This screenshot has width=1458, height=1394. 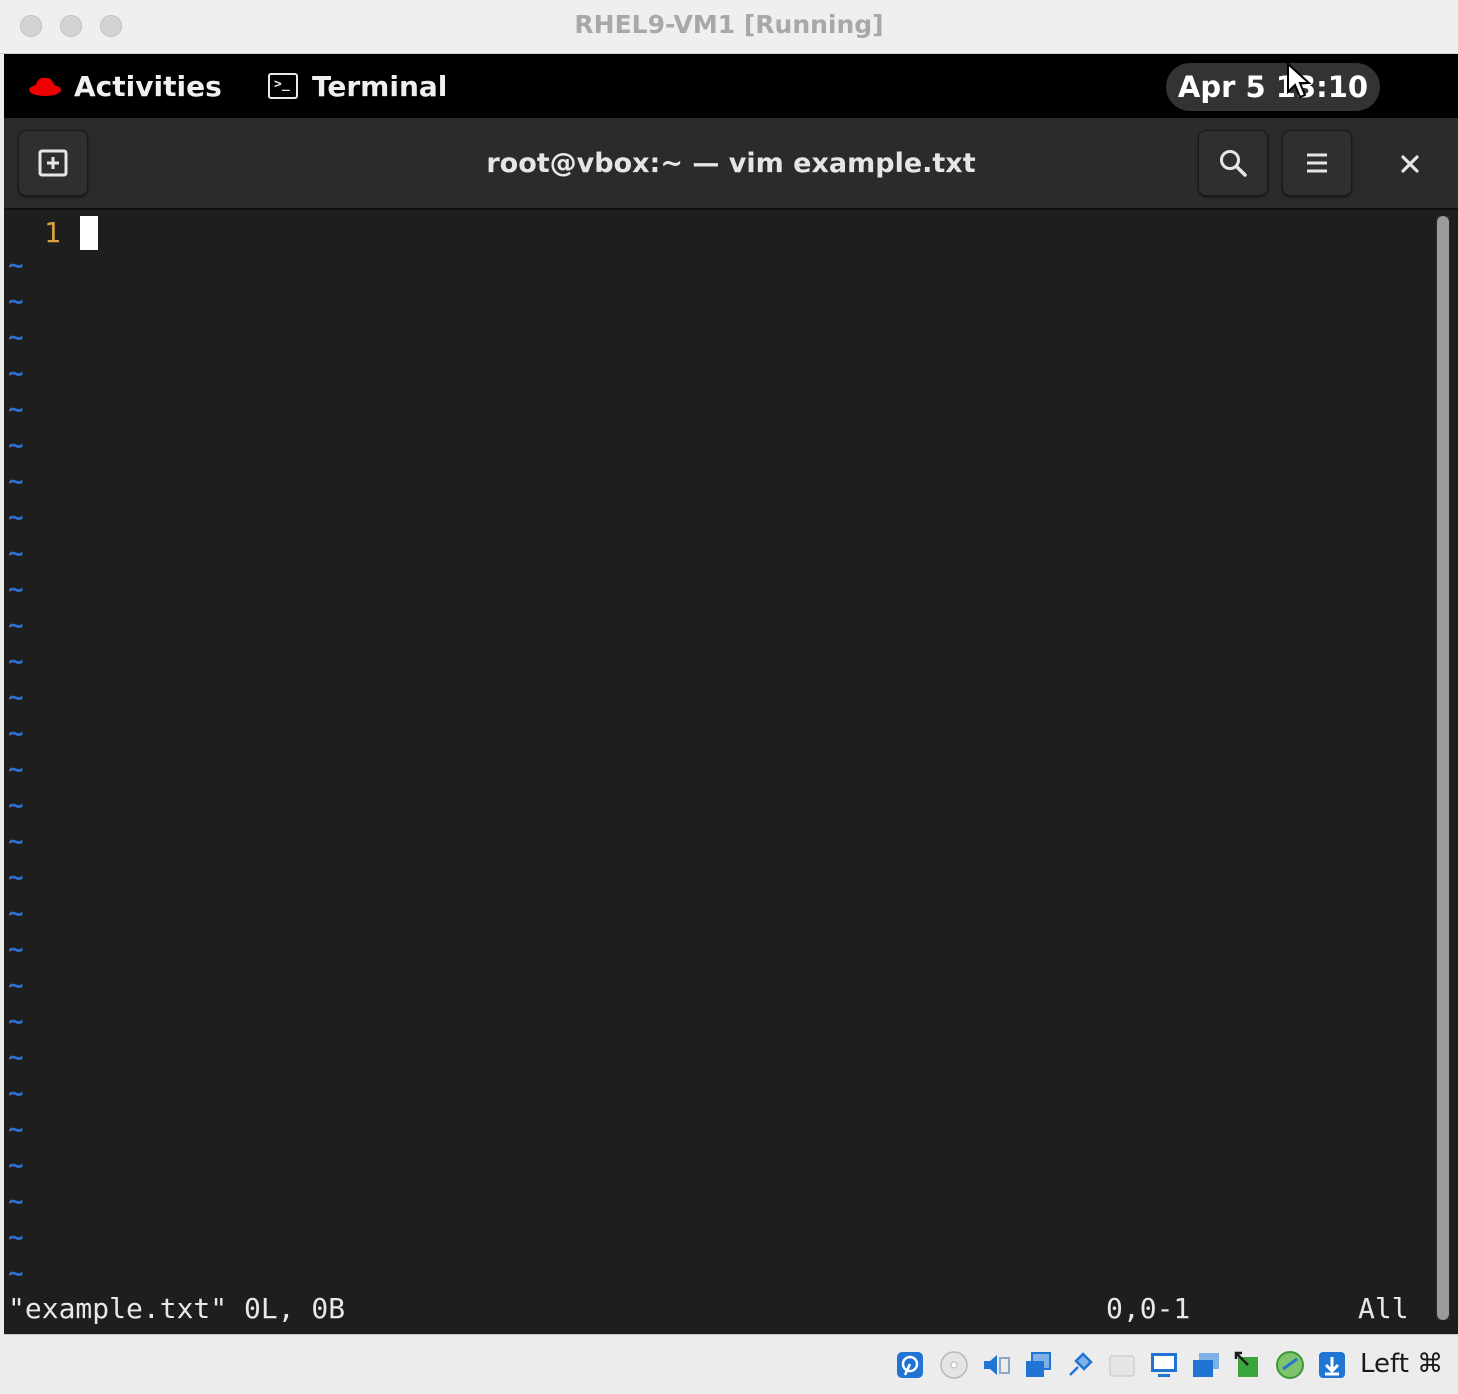 I want to click on vim-empty-lines: ~ ~ ~ ~ ~ ~ ~ ~ ~ ~ ~ ~ ~ ~ ~ ~ ~ ~ ~ ~ ~ ~ ~ ~ ~ ~ ~ ~ ~, so click(x=16, y=770).